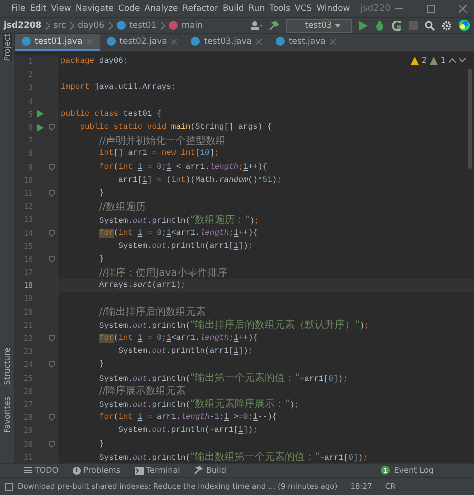 This screenshot has height=495, width=474. I want to click on tab-label: test02.java, so click(144, 41).